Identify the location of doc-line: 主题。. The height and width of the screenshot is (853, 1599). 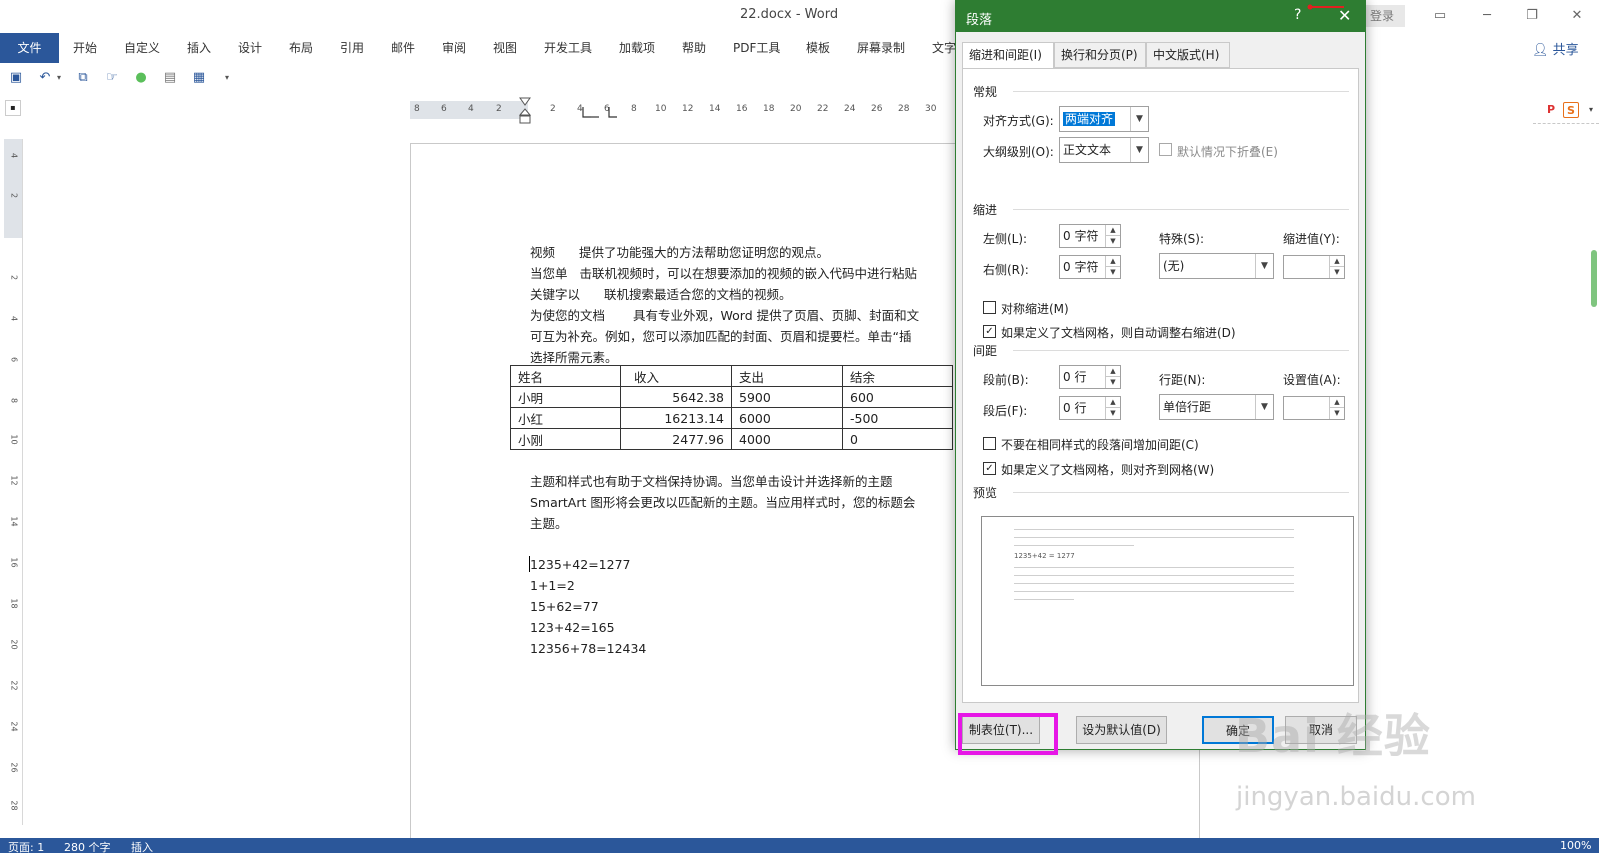
(549, 522).